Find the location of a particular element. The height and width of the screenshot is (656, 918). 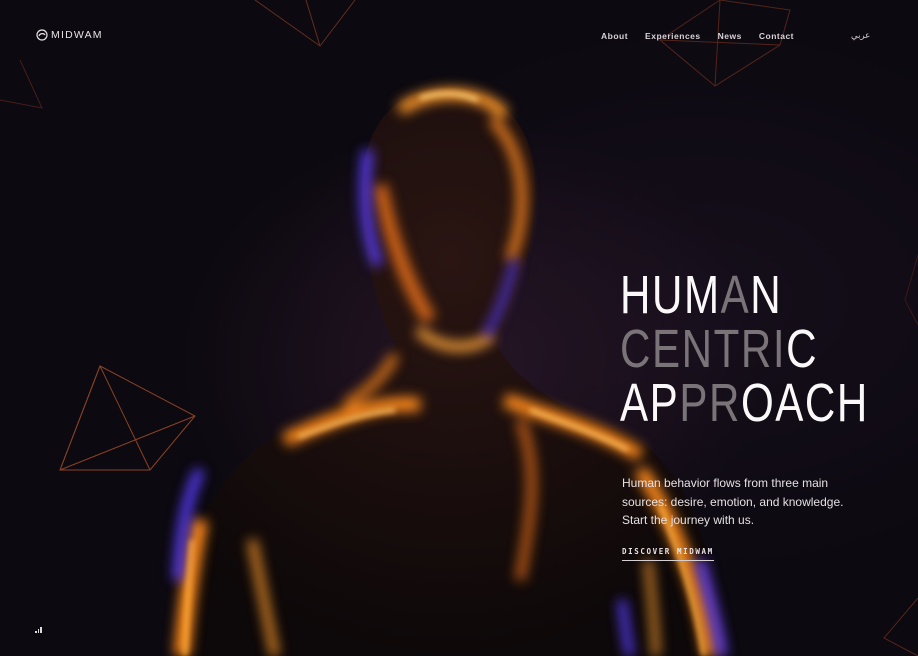

brand-logo: MIDWAM is located at coordinates (69, 35).